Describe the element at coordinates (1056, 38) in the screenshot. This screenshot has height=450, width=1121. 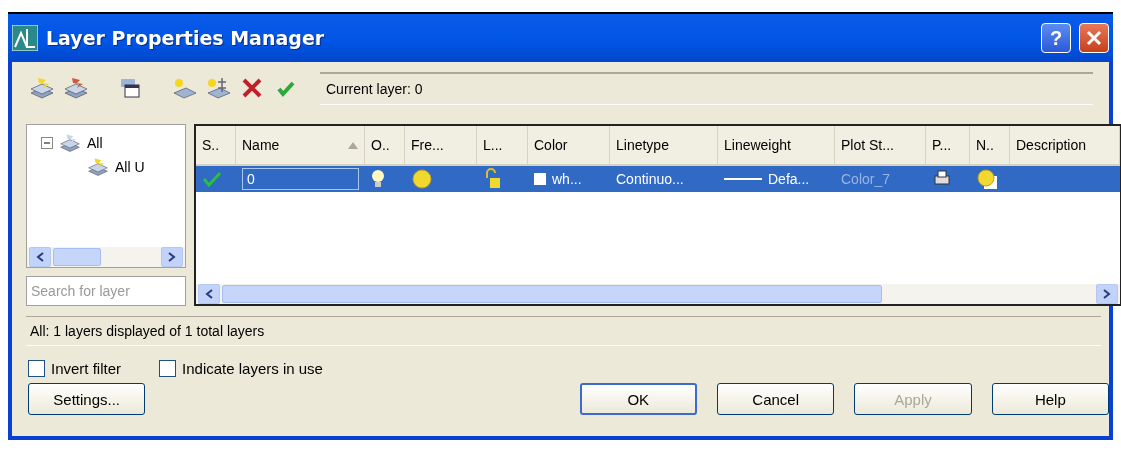
I see `help-button: ?` at that location.